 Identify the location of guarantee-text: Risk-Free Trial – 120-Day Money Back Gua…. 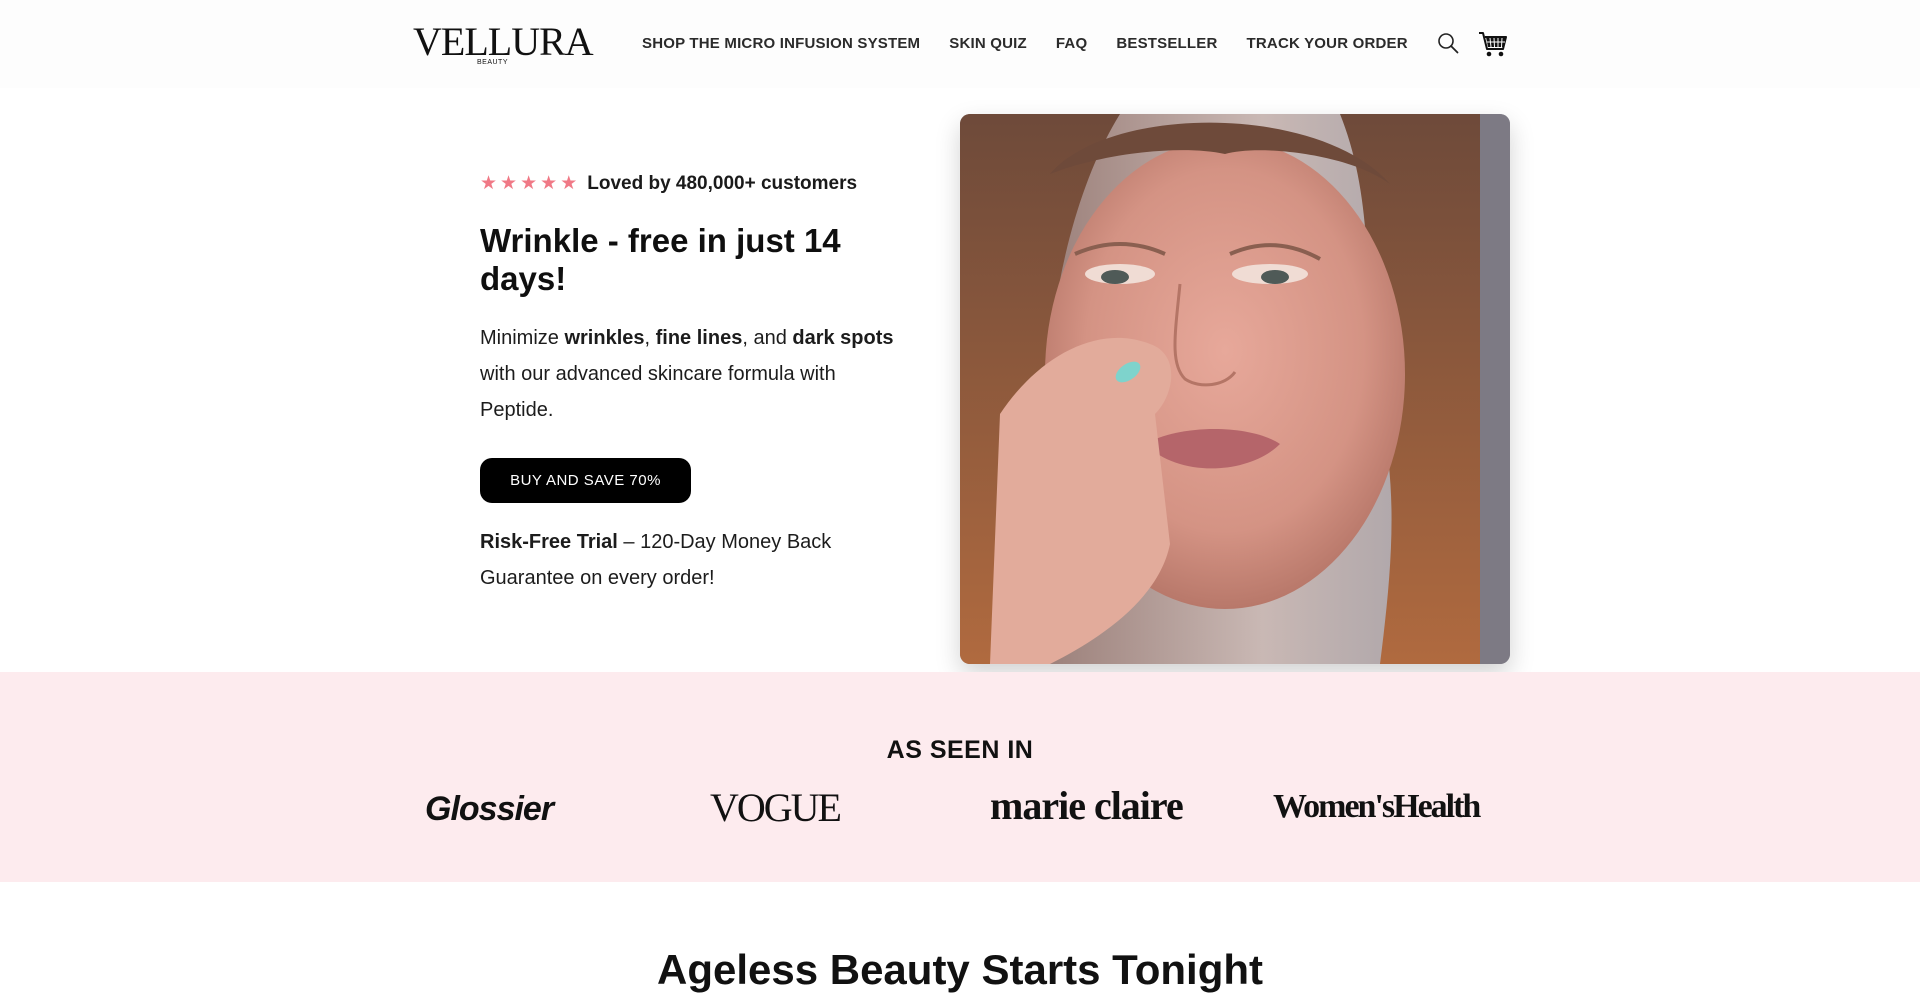
(690, 560).